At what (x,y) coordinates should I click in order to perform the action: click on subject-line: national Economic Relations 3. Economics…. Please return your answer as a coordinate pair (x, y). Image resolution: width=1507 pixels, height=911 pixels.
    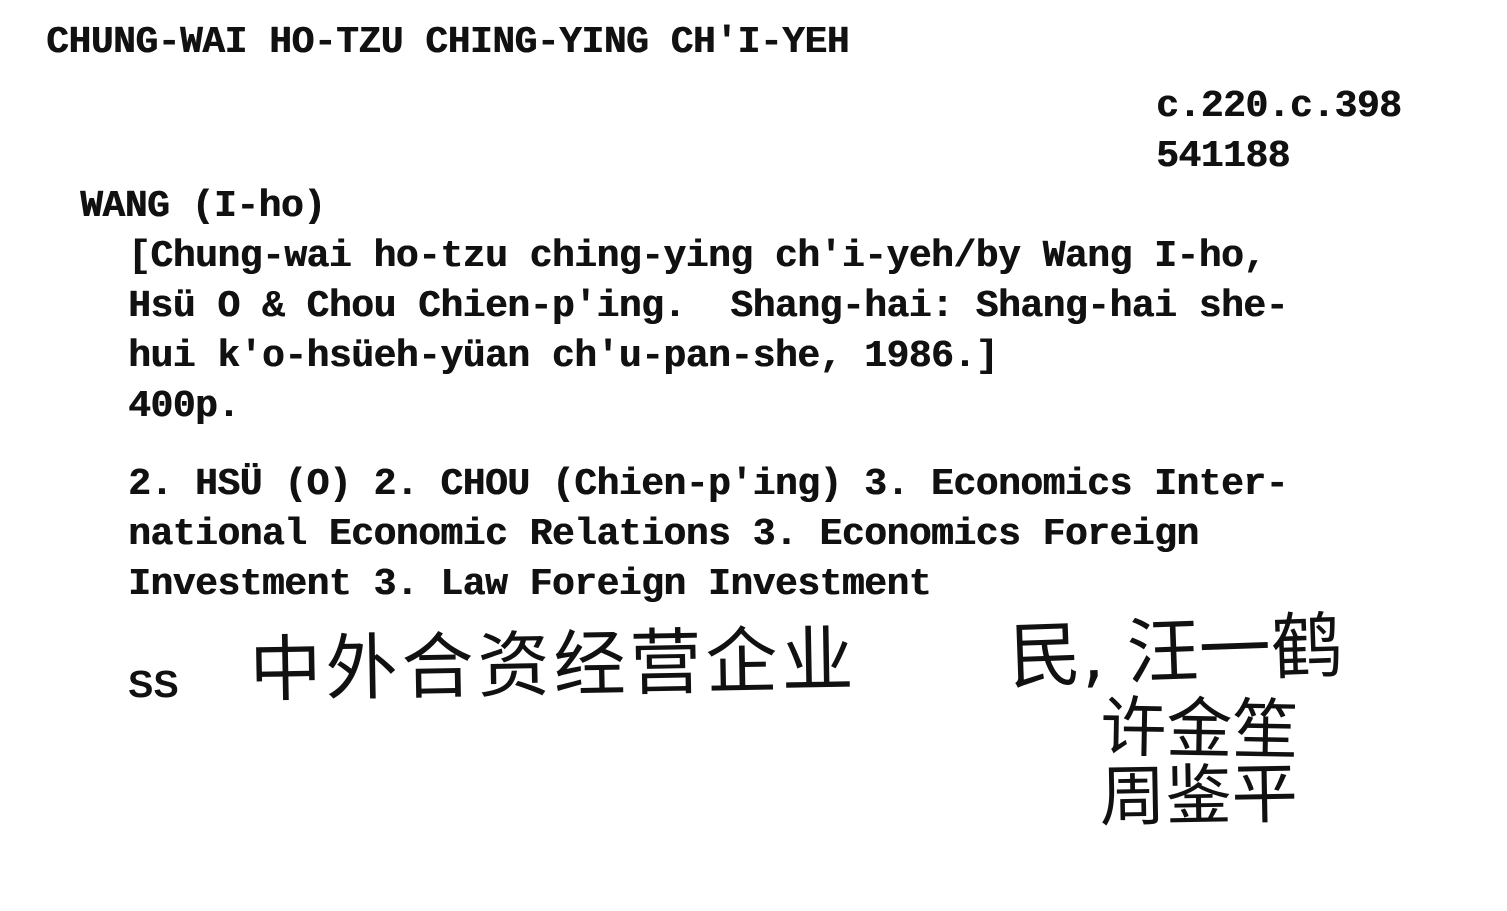
    Looking at the image, I should click on (663, 534).